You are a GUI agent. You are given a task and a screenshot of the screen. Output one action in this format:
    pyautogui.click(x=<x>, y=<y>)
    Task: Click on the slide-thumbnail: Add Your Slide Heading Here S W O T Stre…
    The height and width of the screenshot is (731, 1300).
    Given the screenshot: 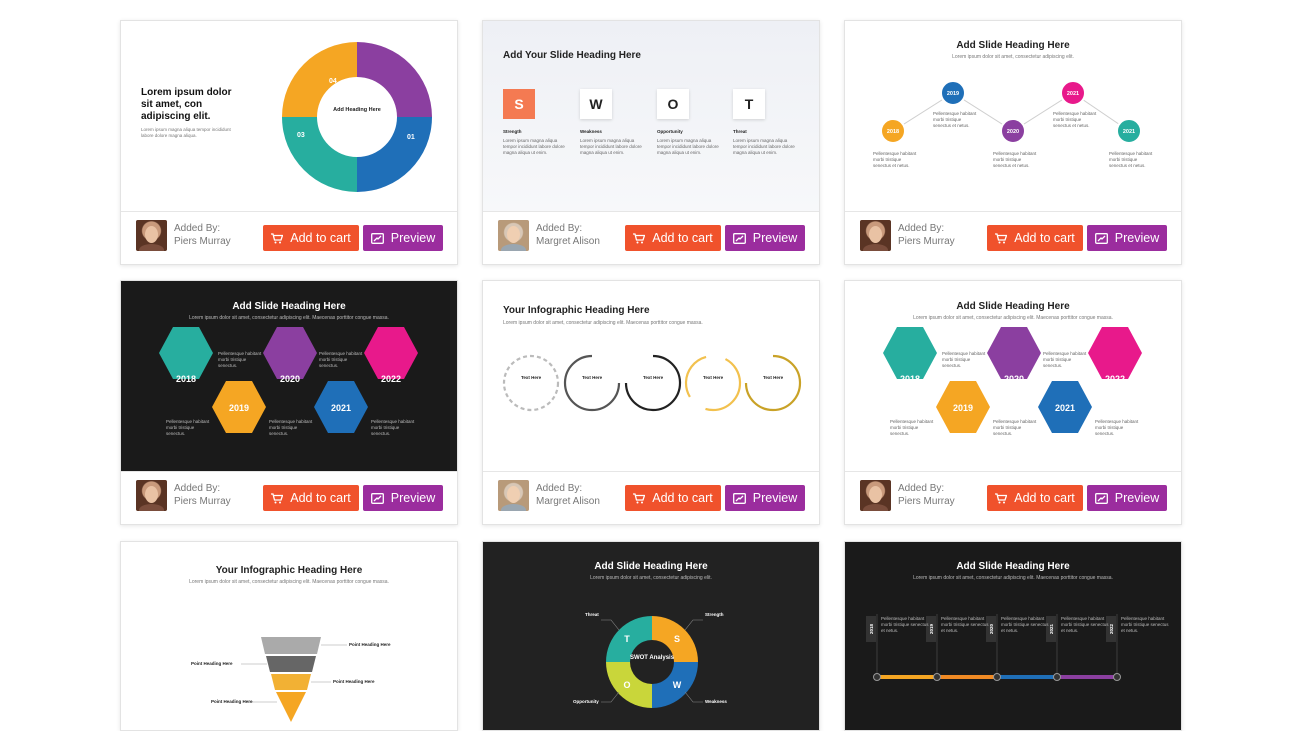 What is the action you would take?
    pyautogui.click(x=651, y=116)
    